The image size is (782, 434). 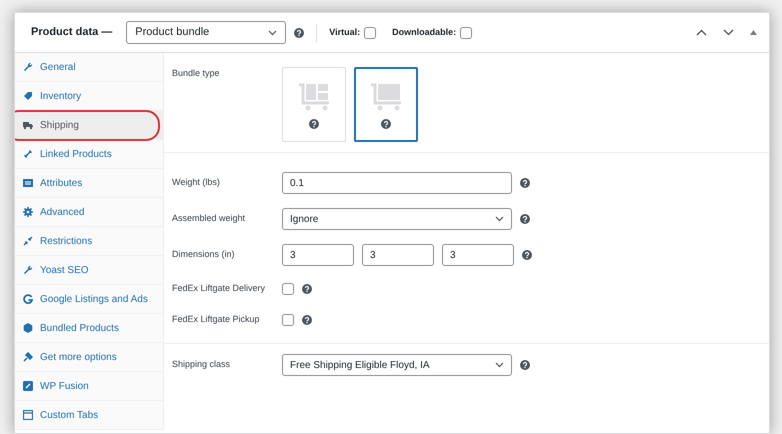 I want to click on field-label: Shipping class, so click(x=202, y=365).